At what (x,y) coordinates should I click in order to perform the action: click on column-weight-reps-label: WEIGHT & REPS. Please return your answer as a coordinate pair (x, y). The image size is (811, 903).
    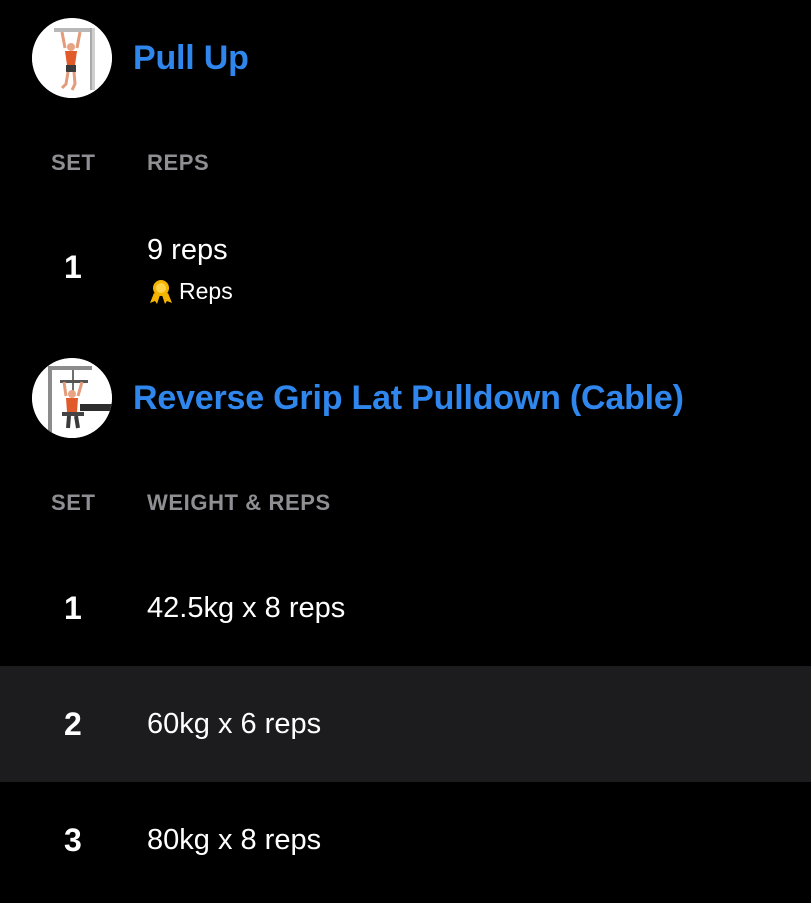
    Looking at the image, I should click on (239, 502).